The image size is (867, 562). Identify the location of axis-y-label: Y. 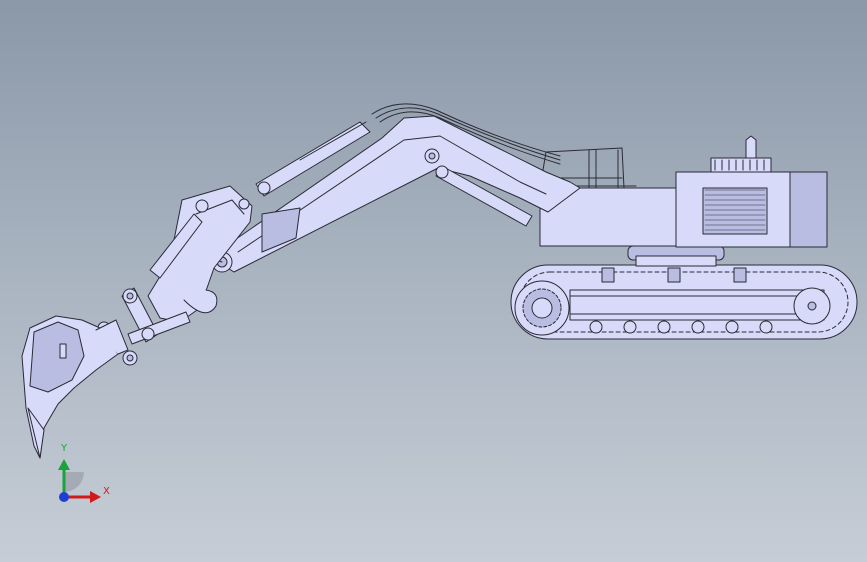
(64, 448).